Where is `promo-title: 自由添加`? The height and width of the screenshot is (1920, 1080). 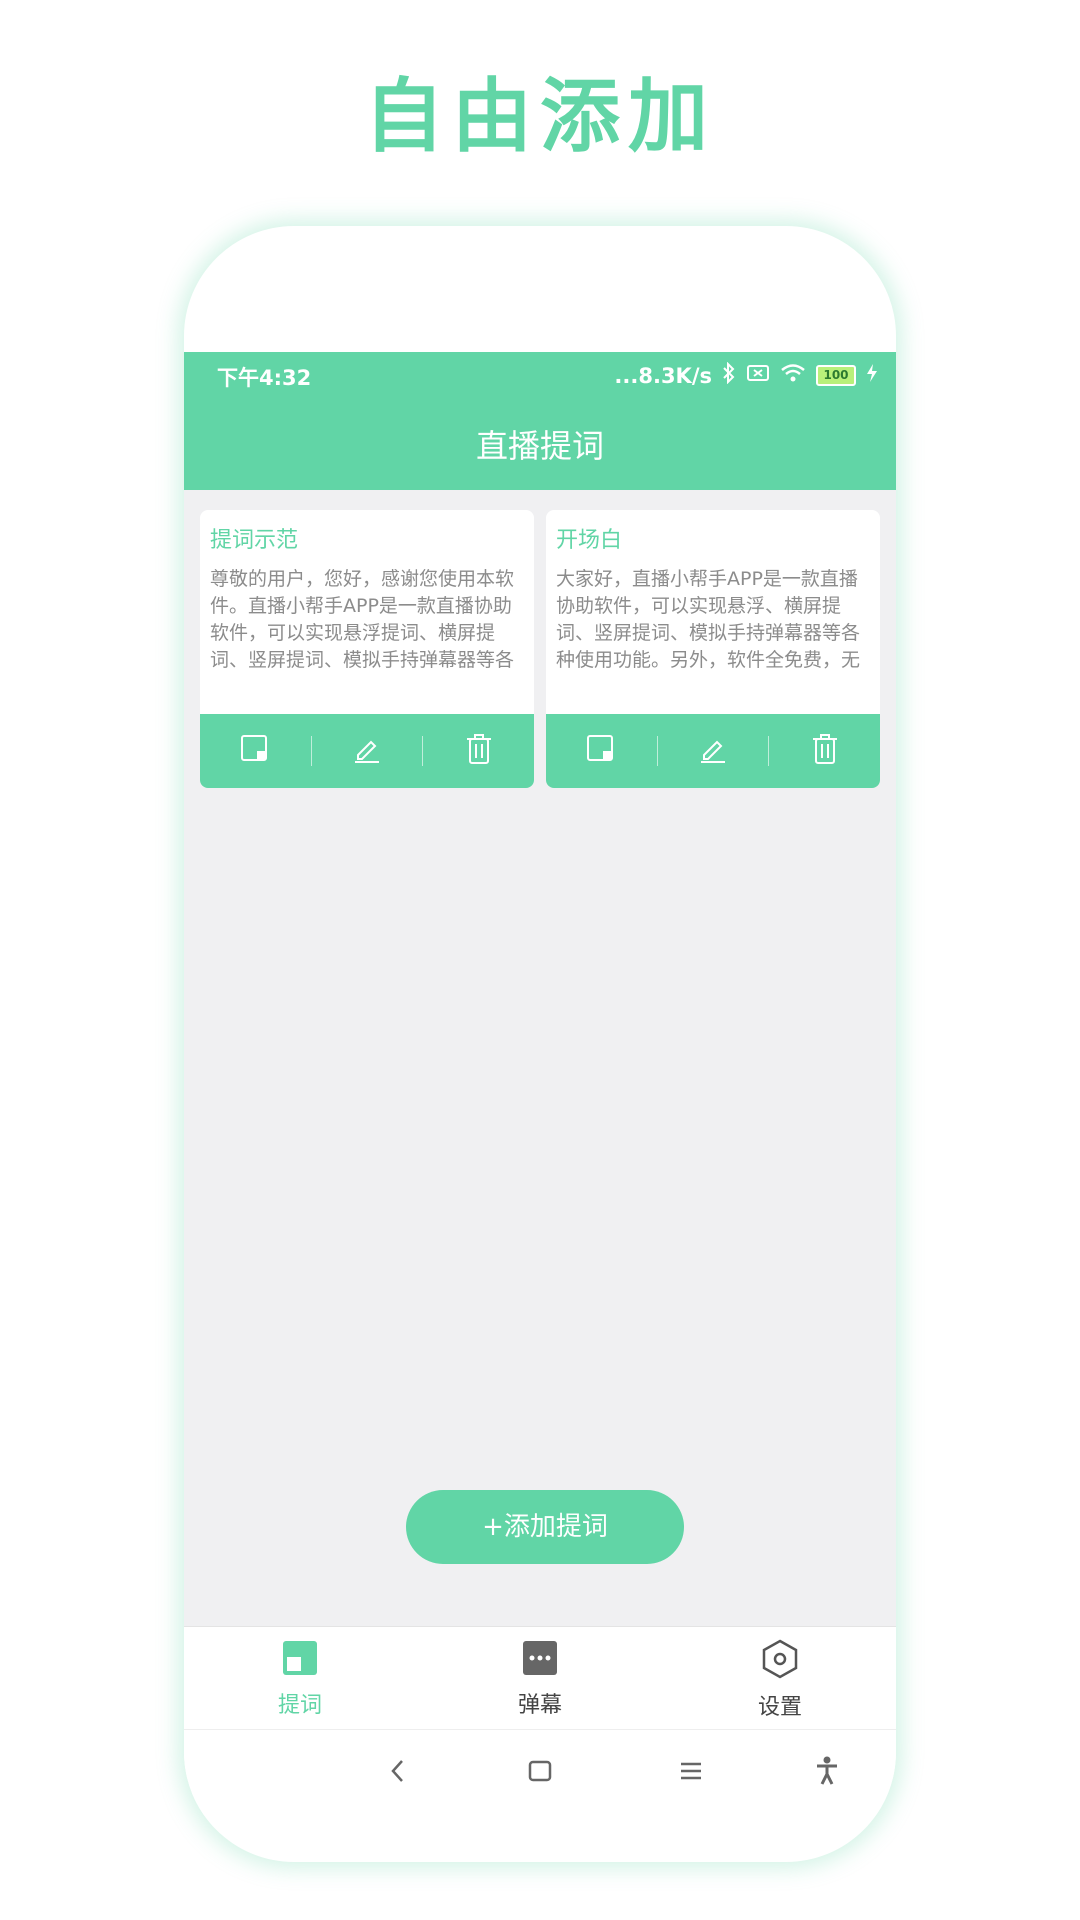
promo-title: 自由添加 is located at coordinates (540, 116).